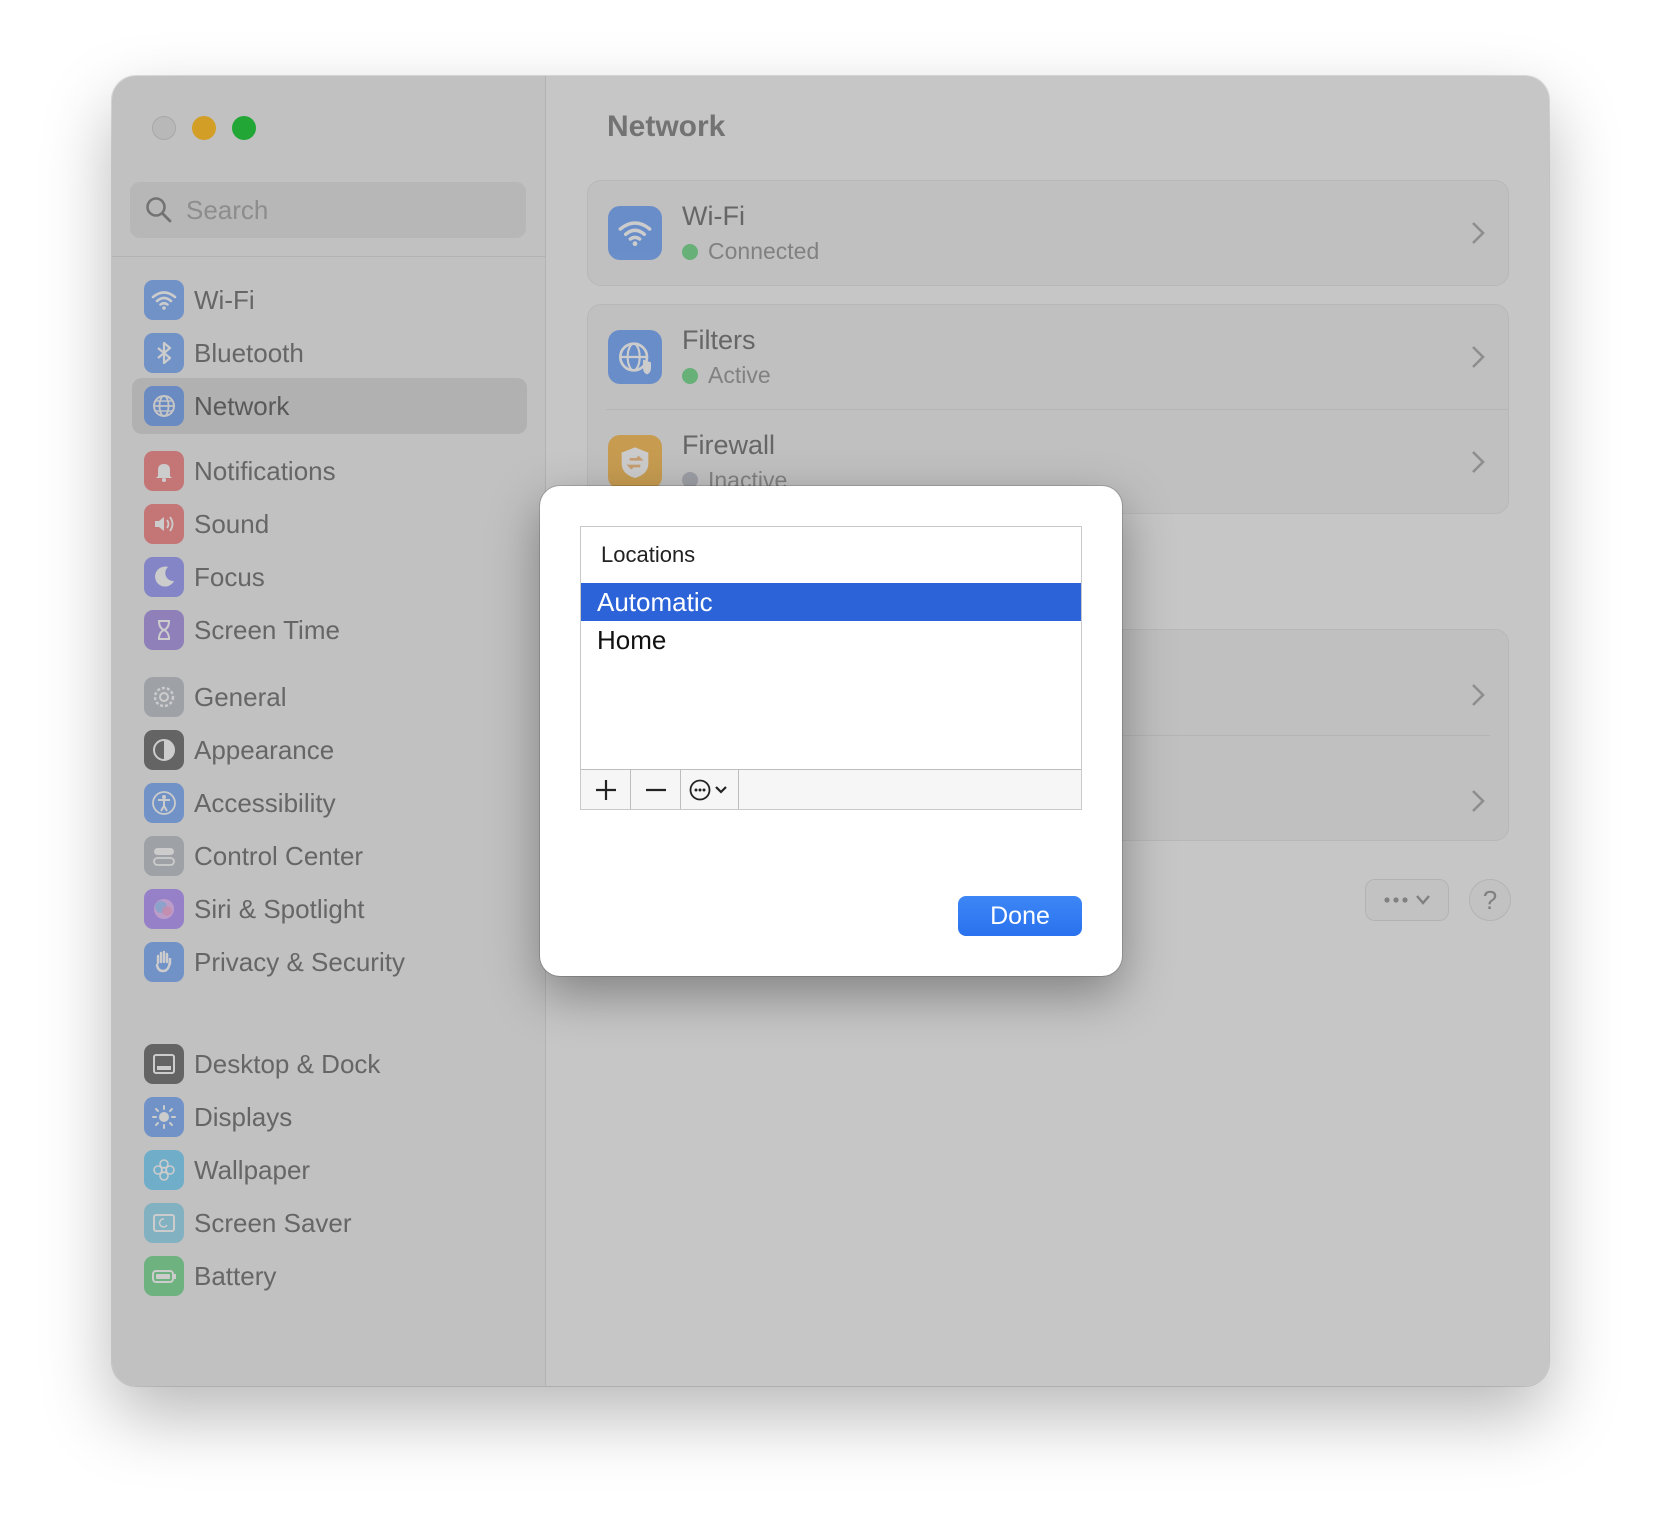  What do you see at coordinates (265, 470) in the screenshot?
I see `sidebar-item-label: Notifications` at bounding box center [265, 470].